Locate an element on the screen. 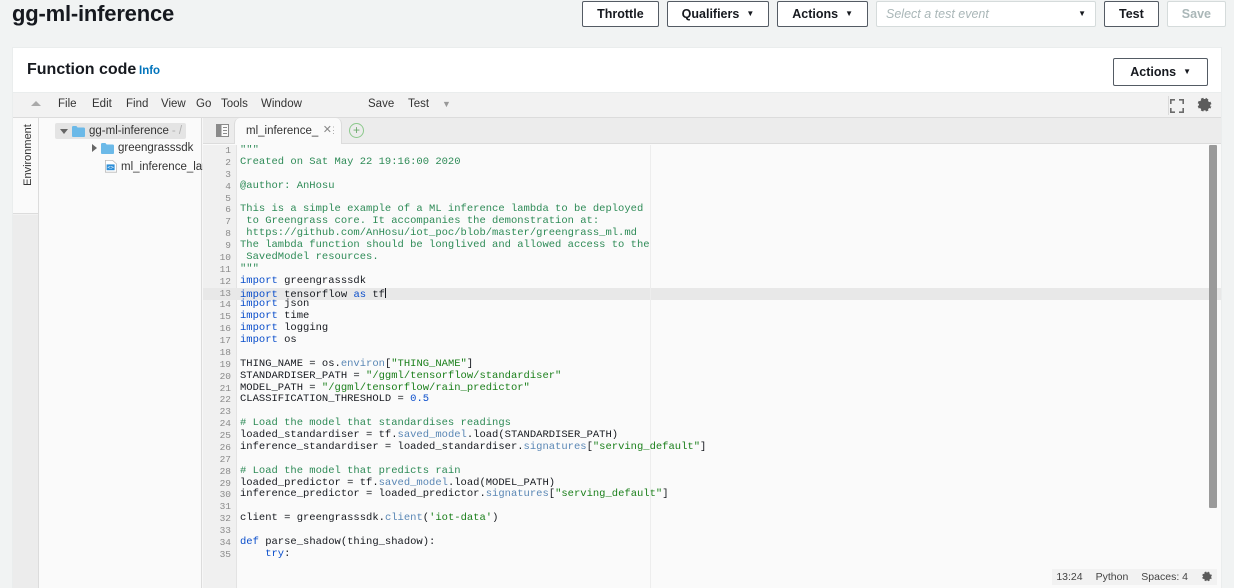 Image resolution: width=1234 pixels, height=588 pixels. code-token: "serving_default" is located at coordinates (646, 446).